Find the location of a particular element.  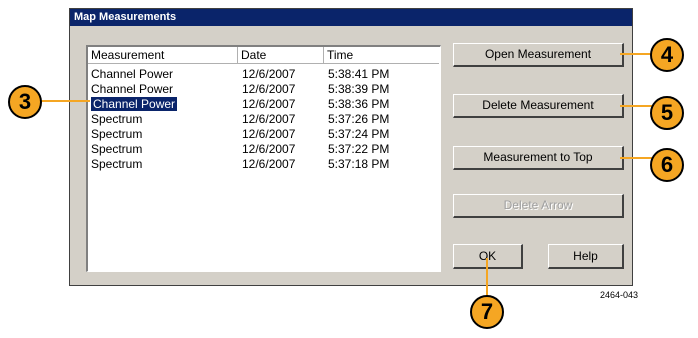

figure-id: 2464-043 is located at coordinates (619, 295).